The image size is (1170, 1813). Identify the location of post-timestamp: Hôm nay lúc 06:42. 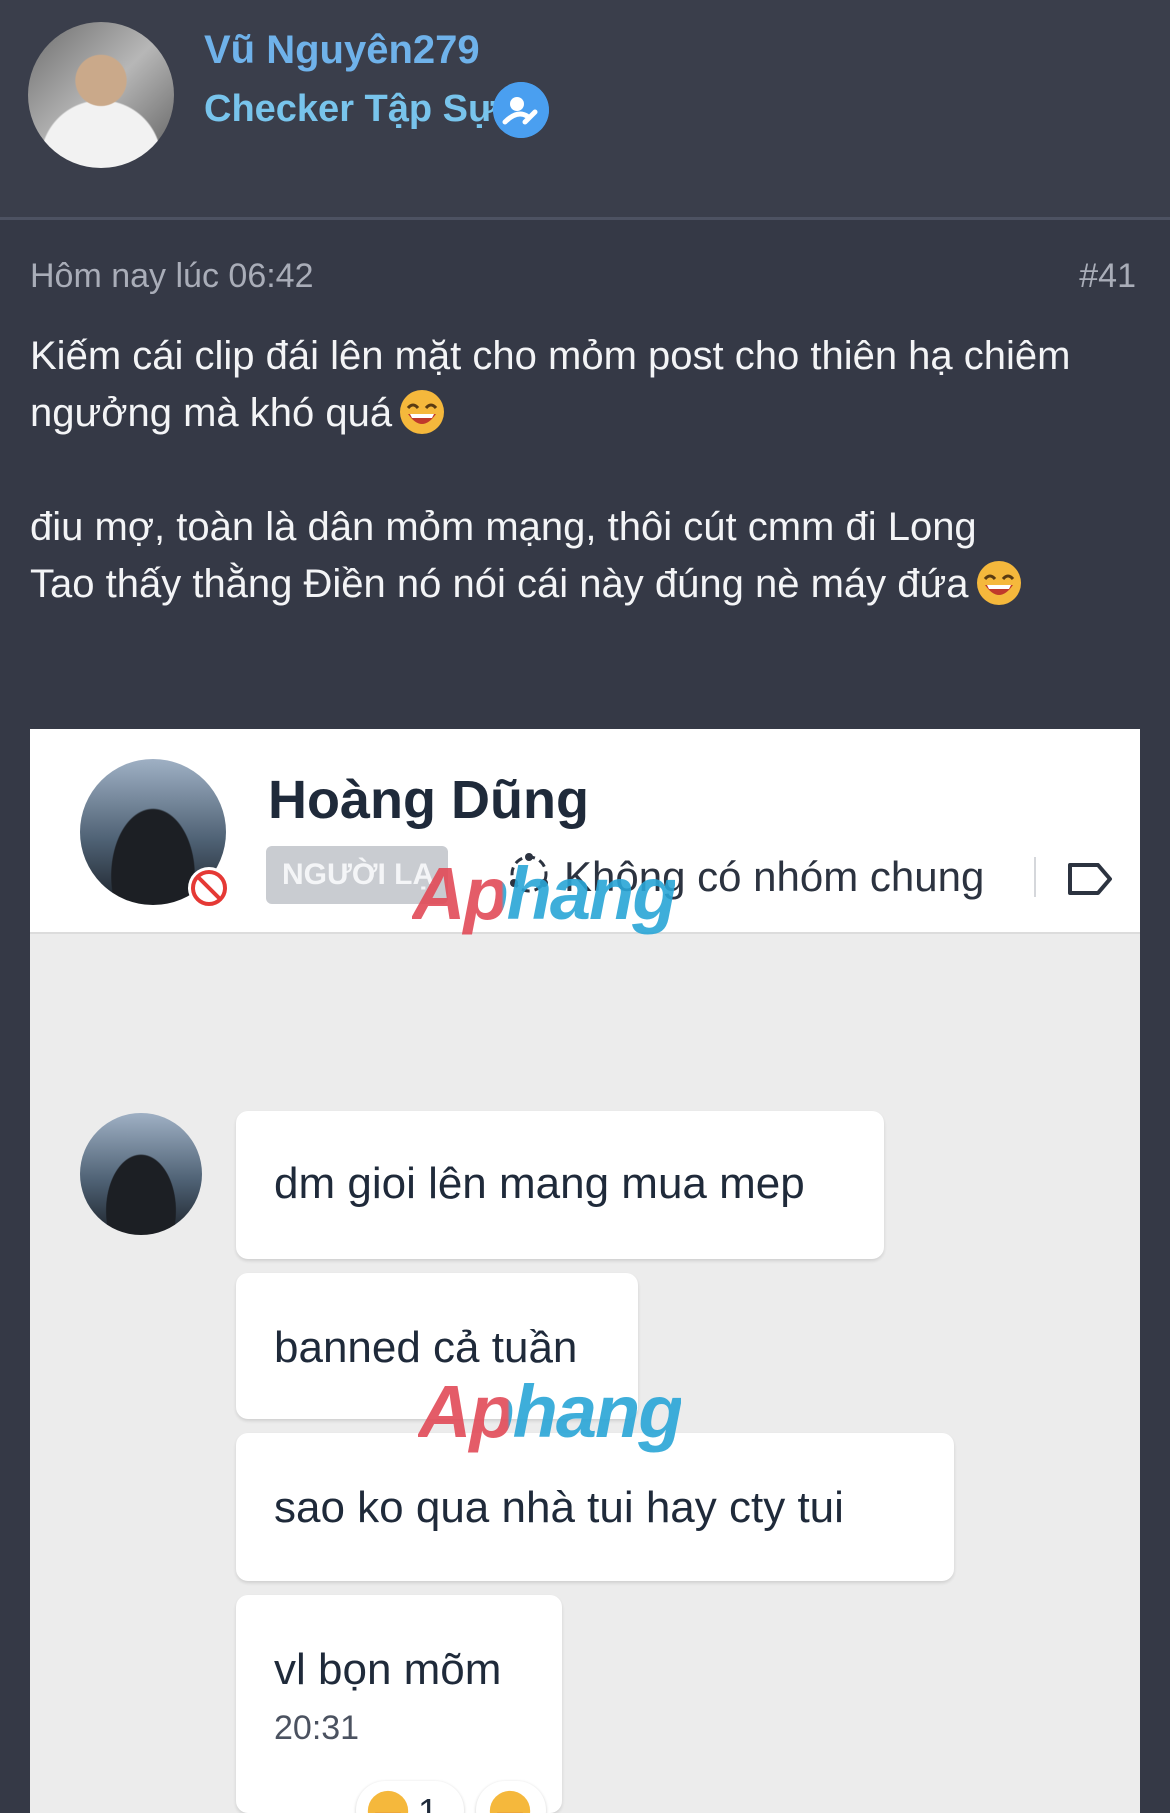
(172, 276).